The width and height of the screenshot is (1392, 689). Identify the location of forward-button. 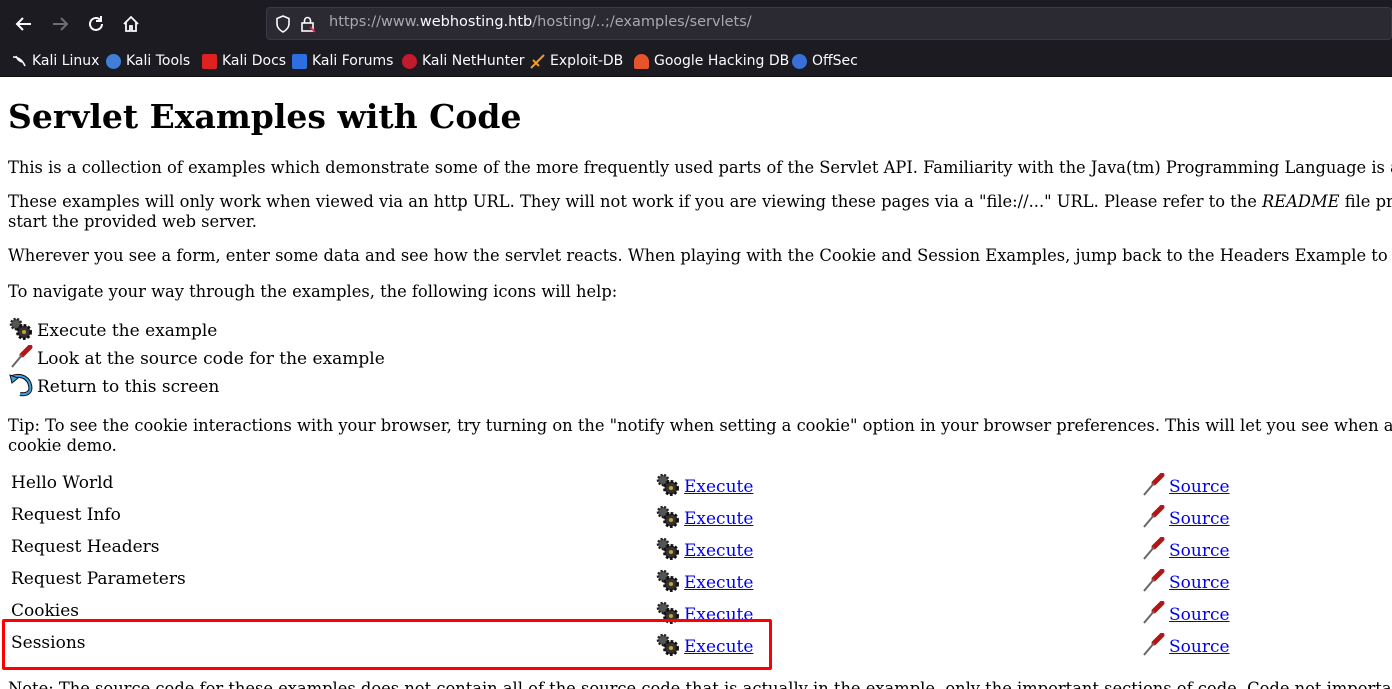
(60, 24).